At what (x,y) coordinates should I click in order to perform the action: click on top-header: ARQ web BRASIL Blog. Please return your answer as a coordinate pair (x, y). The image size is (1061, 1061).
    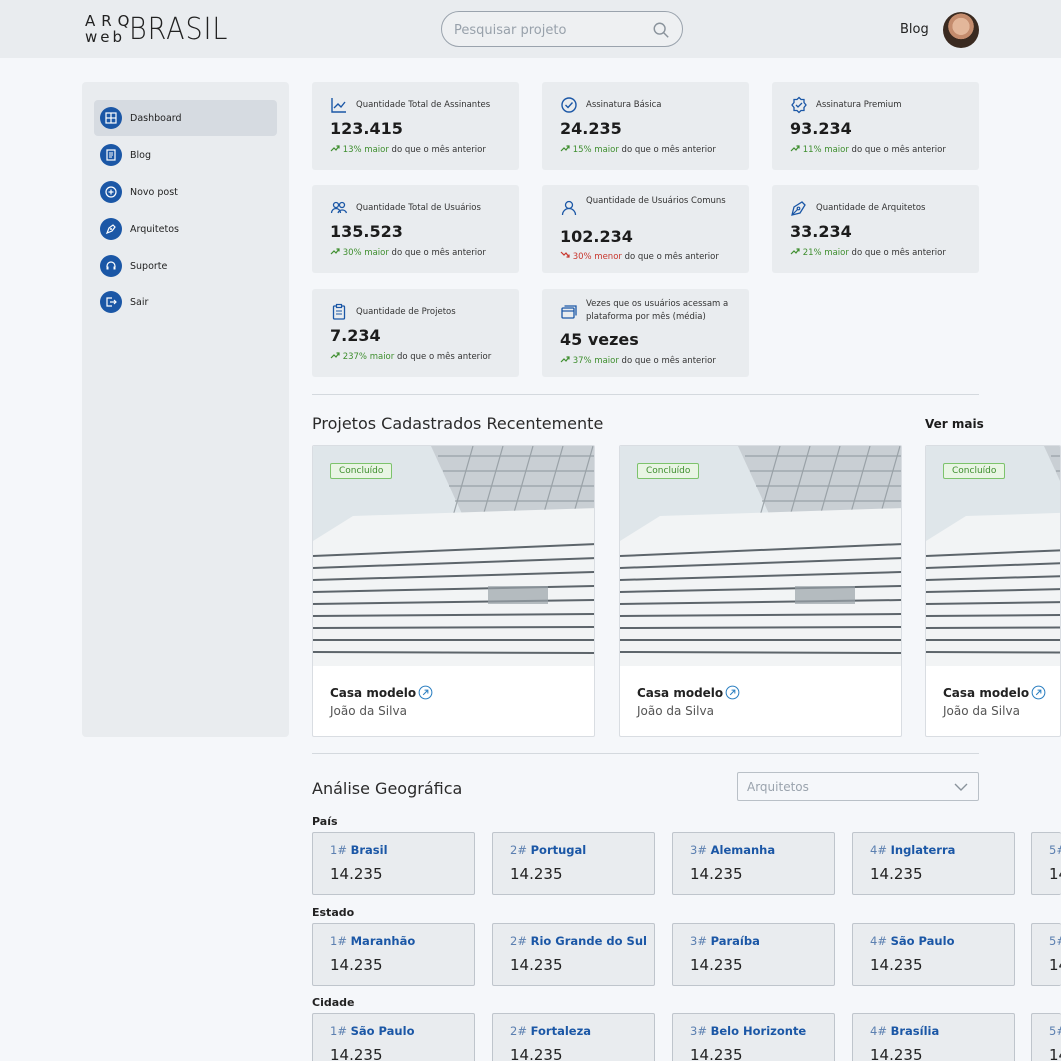
    Looking at the image, I should click on (530, 29).